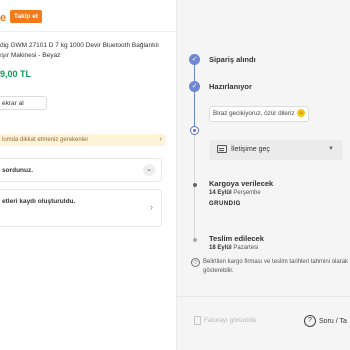  I want to click on contact-label: İletişime geç, so click(250, 149).